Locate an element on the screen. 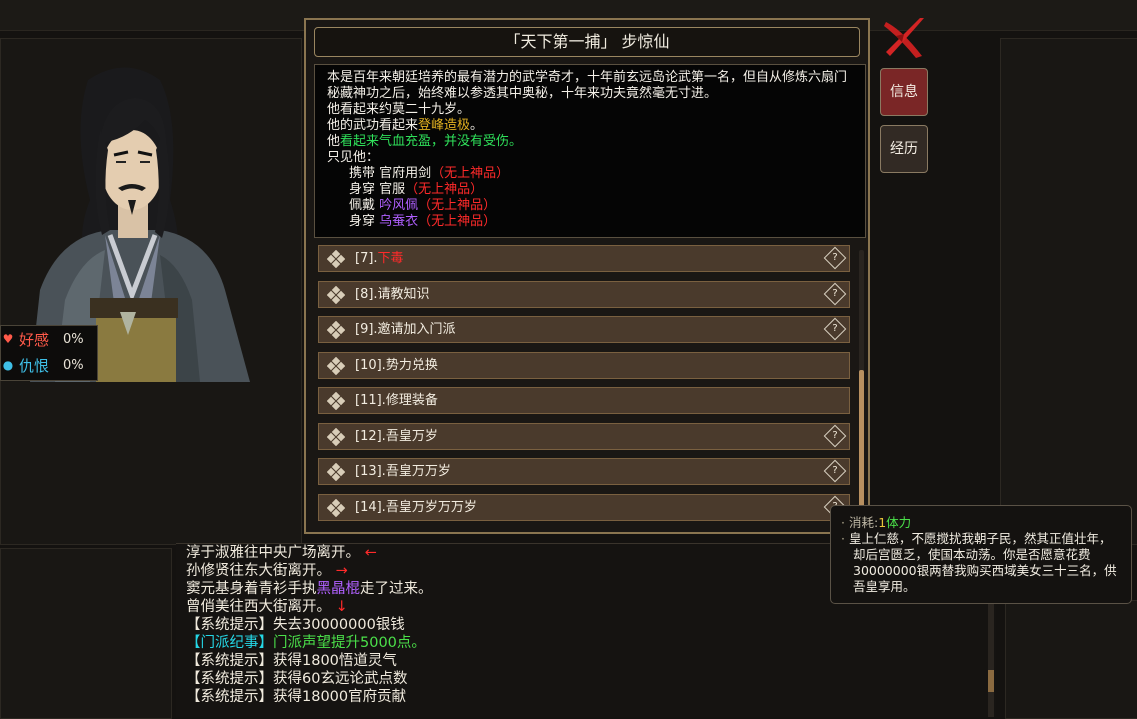 The height and width of the screenshot is (719, 1137). health-status: 看起来气血充盈，并没有受伤。 is located at coordinates (431, 141).